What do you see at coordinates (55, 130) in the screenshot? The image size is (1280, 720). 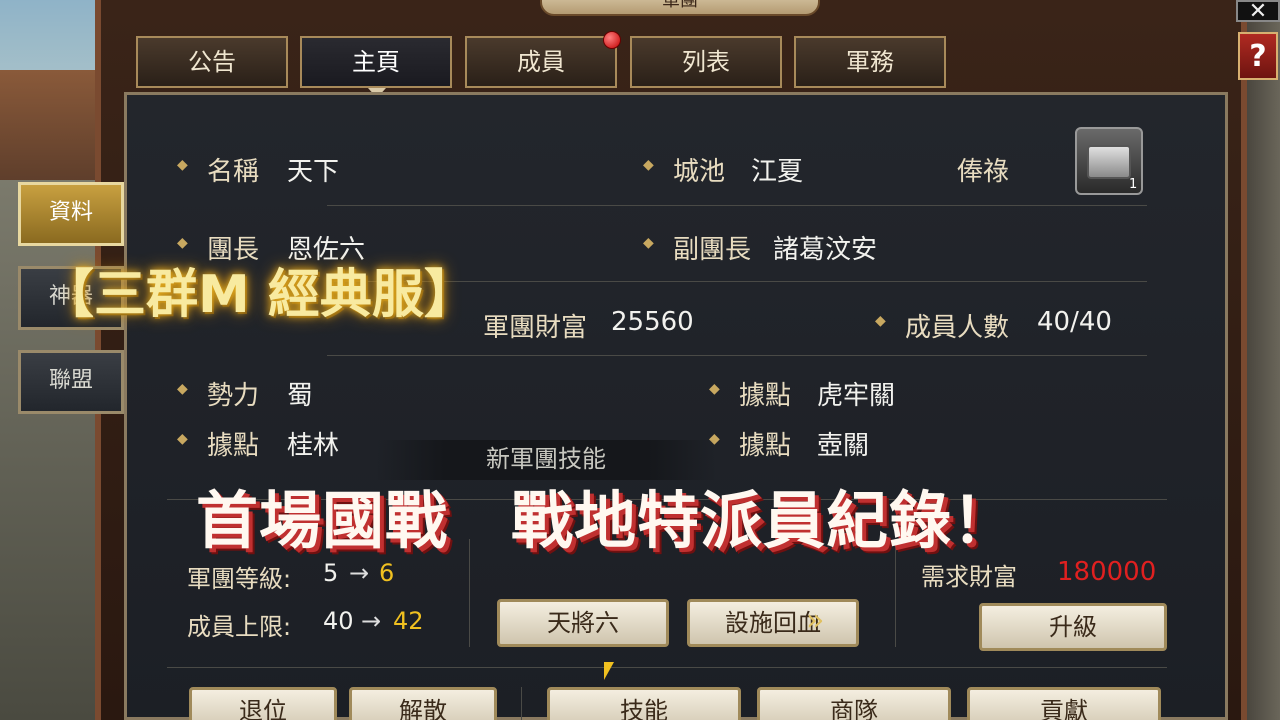 I see `building-roof` at bounding box center [55, 130].